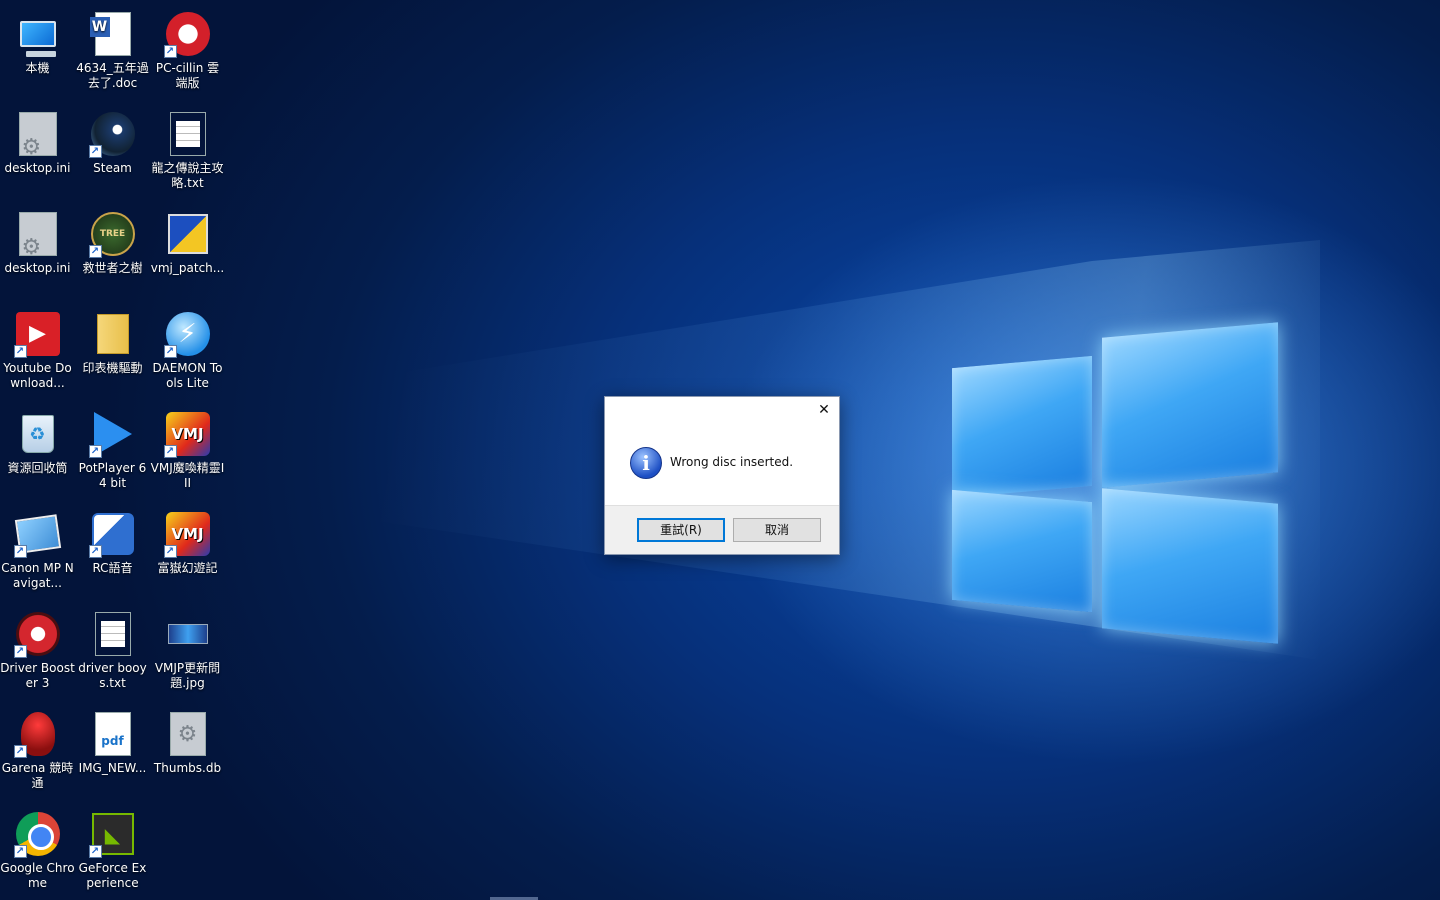  What do you see at coordinates (187, 52) in the screenshot?
I see `desktop-icon-pc-cillin: ↗ PC-cillin 雲端版` at bounding box center [187, 52].